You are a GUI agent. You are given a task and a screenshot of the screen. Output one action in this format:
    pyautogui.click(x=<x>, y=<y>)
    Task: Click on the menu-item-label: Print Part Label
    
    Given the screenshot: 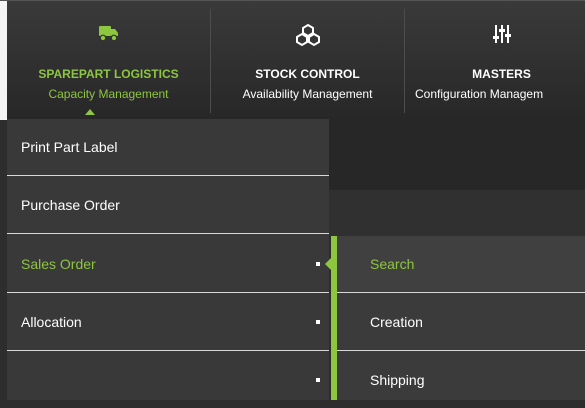 What is the action you would take?
    pyautogui.click(x=69, y=147)
    